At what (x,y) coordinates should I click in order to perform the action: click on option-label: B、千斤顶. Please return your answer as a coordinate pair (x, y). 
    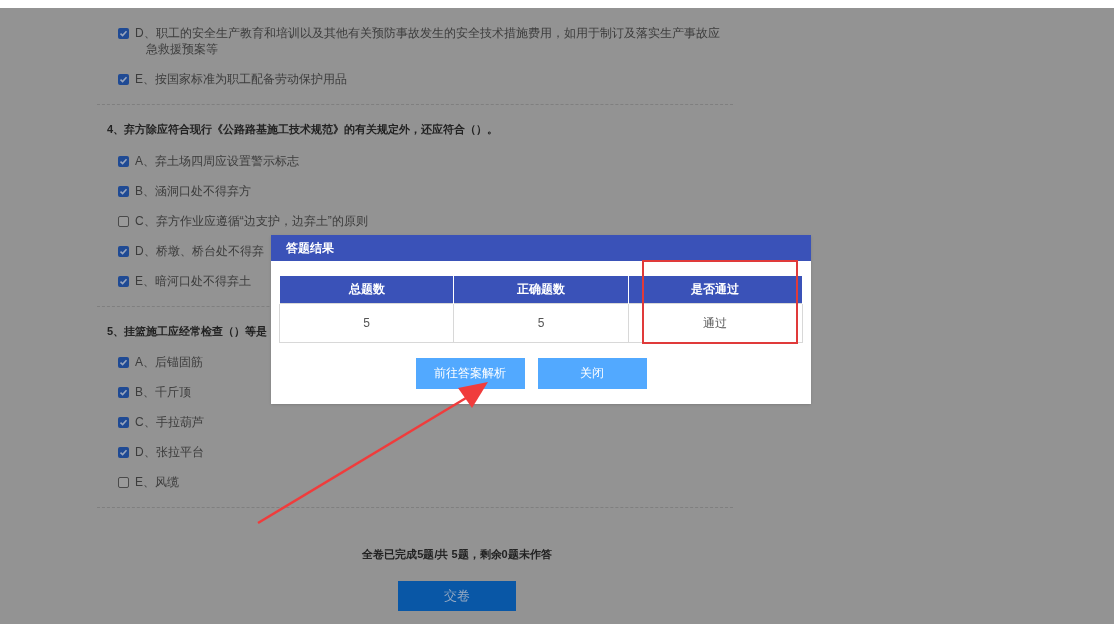
    Looking at the image, I should click on (163, 392).